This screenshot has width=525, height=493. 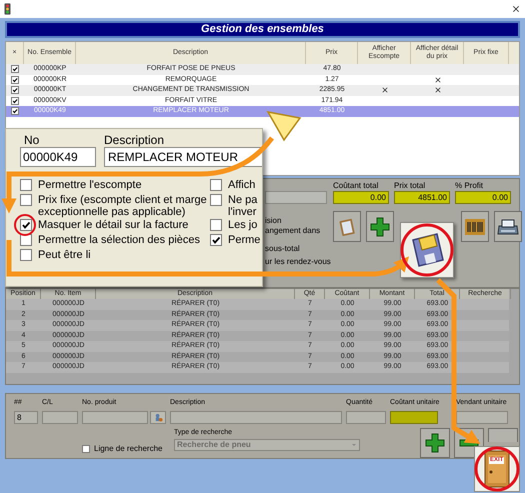 I want to click on barcode-icon, so click(x=475, y=226).